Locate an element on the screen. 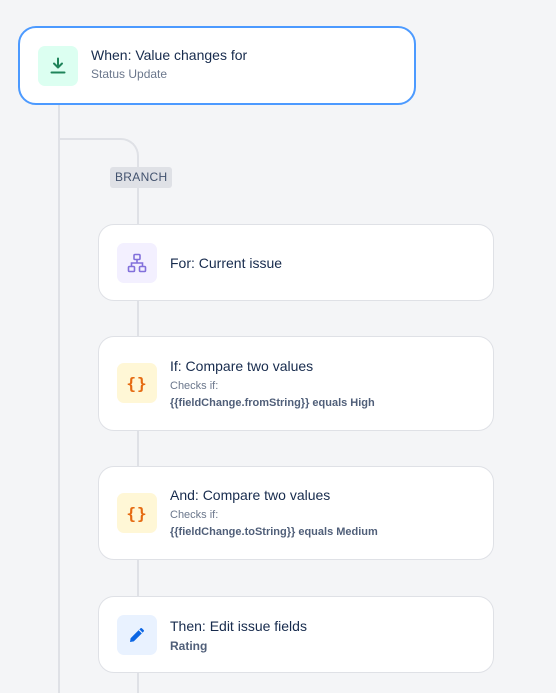  if-step-checks-label: Checks if: is located at coordinates (194, 386).